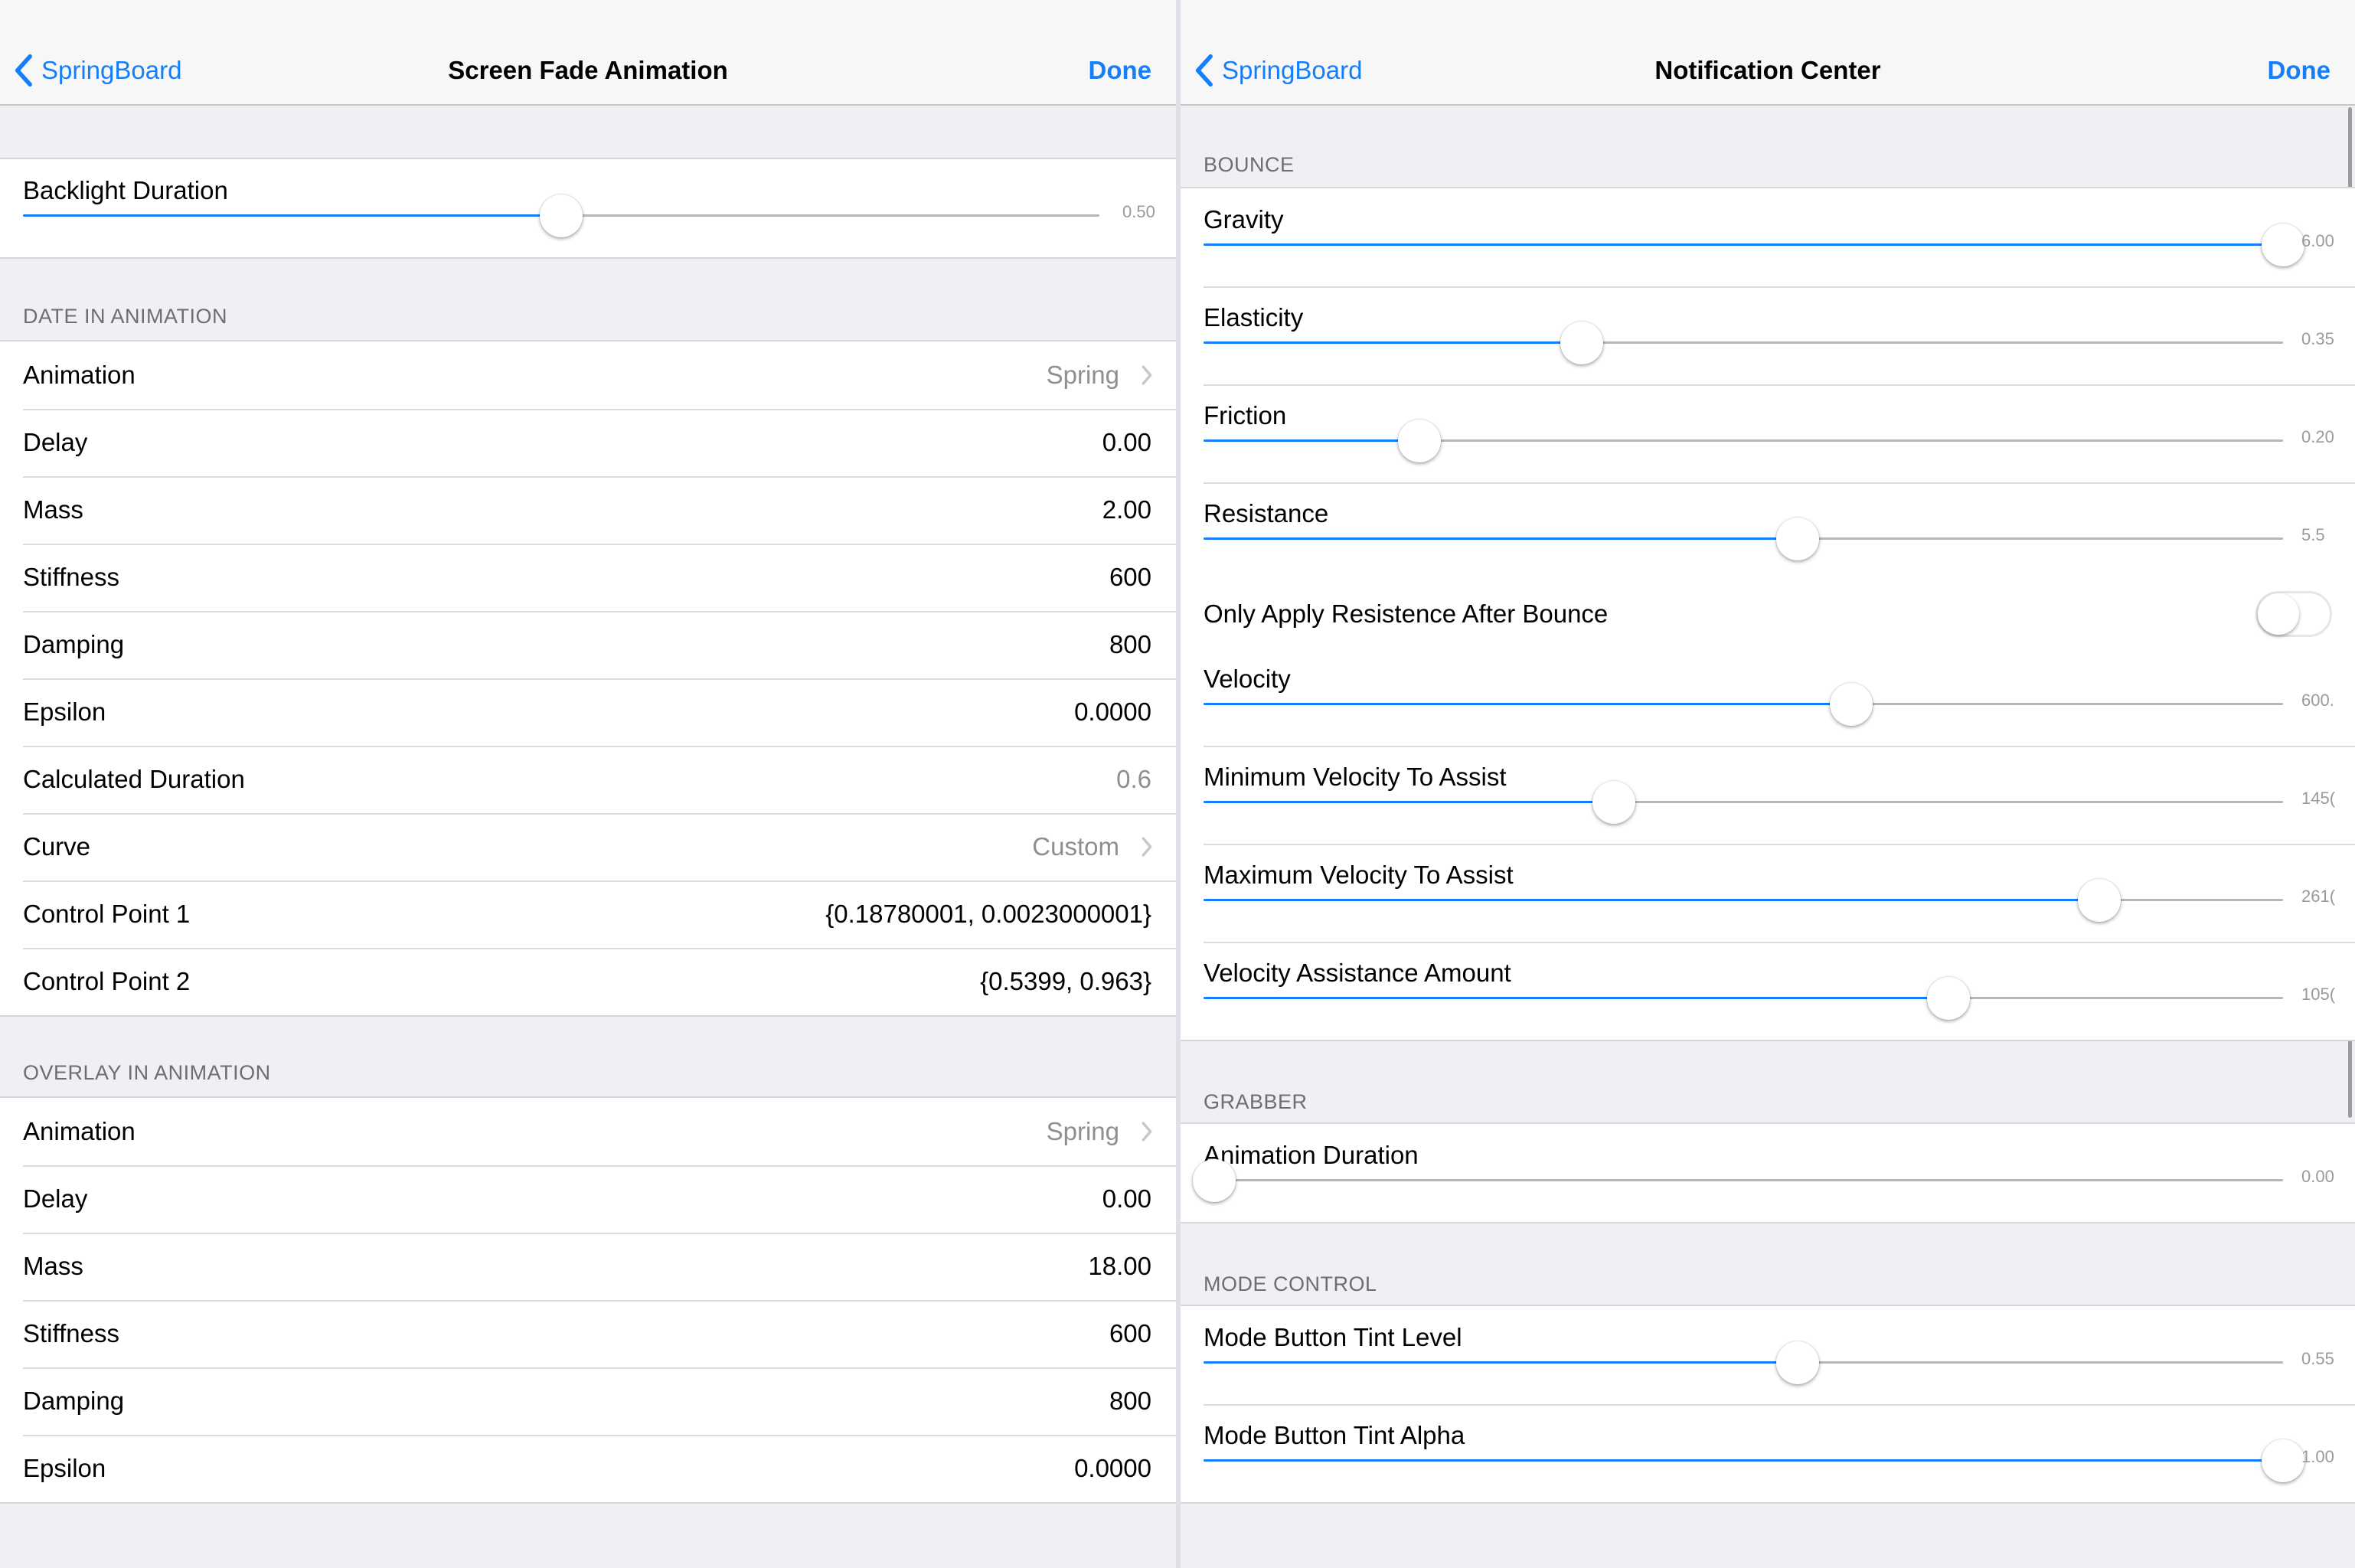  What do you see at coordinates (1743, 343) in the screenshot?
I see `elasticity-slider` at bounding box center [1743, 343].